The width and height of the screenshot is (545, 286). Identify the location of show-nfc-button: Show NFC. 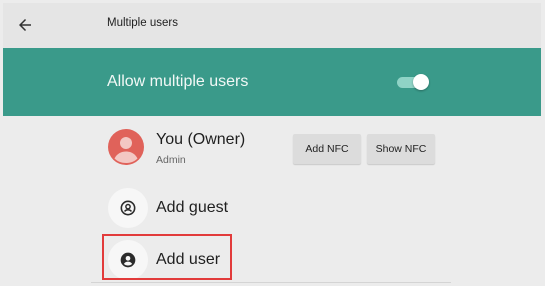
(401, 149).